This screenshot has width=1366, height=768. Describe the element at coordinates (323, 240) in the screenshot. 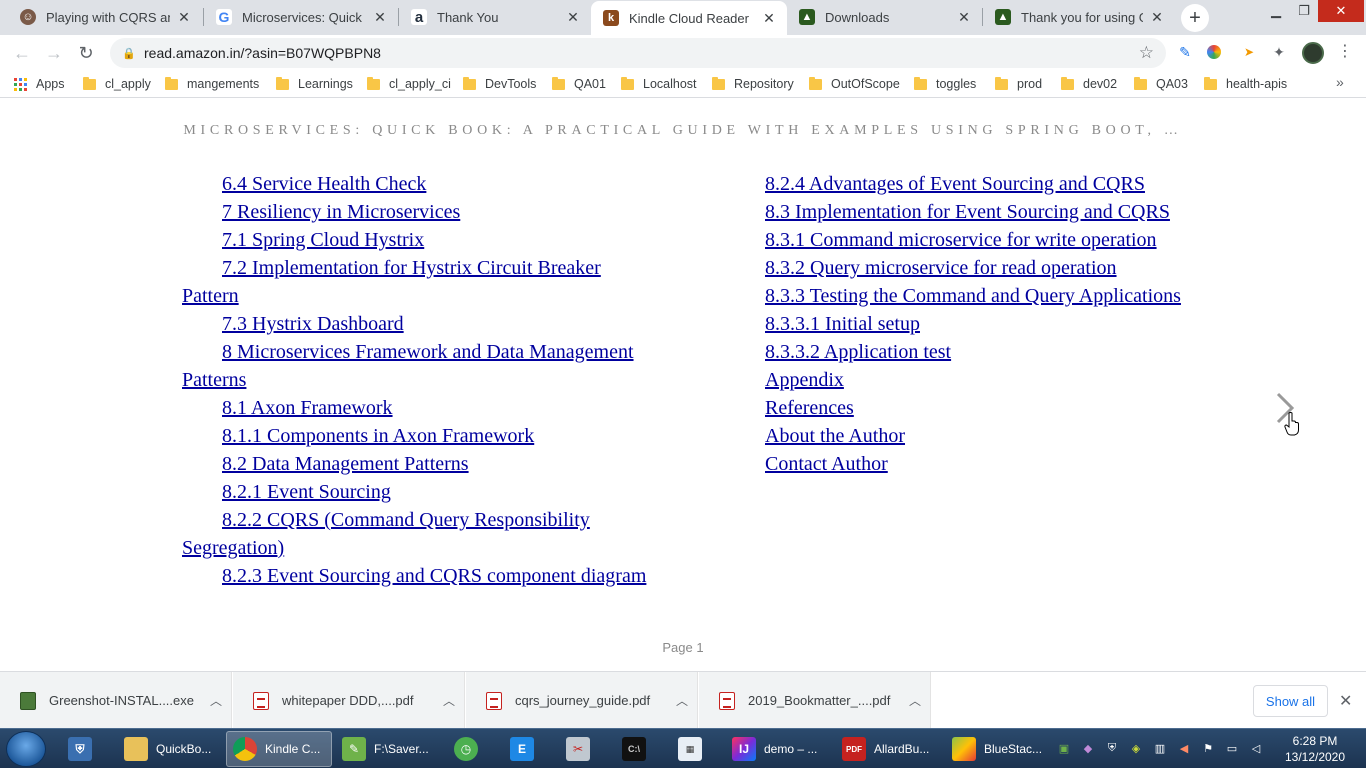

I see `toc-link: 7.1 Spring Cloud Hystrix` at that location.